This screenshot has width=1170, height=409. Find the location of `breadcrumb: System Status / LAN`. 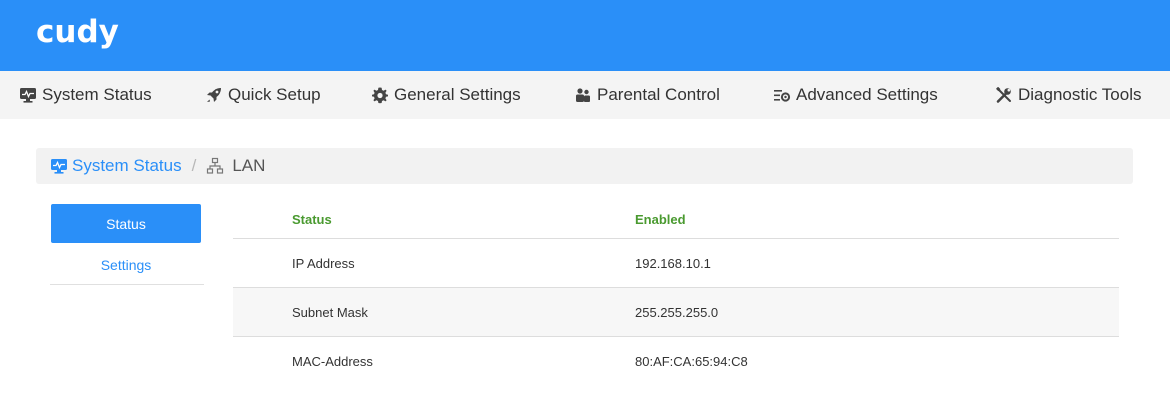

breadcrumb: System Status / LAN is located at coordinates (584, 166).